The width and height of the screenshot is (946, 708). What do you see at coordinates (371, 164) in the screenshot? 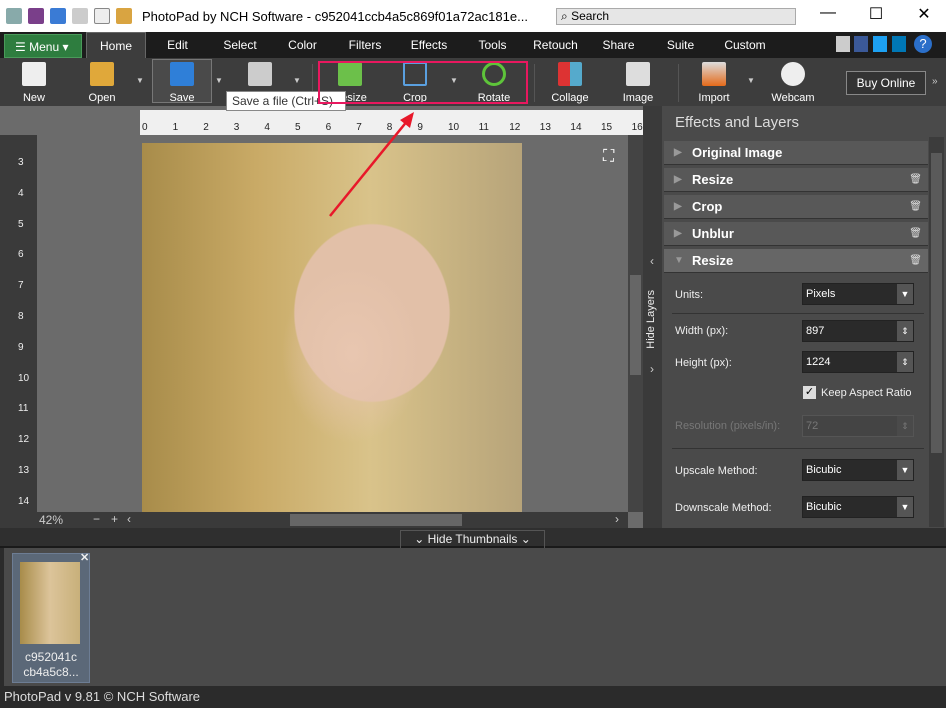
I see `annotation-arrow` at bounding box center [371, 164].